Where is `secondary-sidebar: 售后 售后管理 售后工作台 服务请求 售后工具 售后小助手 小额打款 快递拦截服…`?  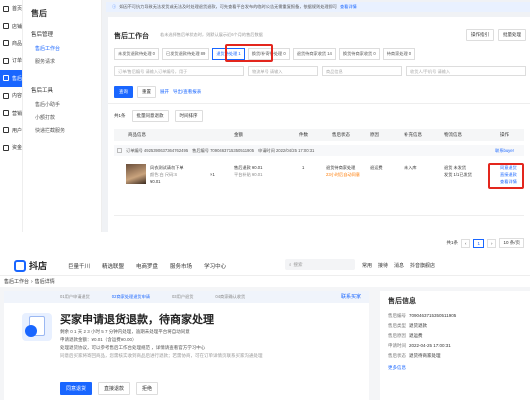
secondary-sidebar: 售后 售后管理 售后工作台 服务请求 售后工具 售后小助手 小额打款 快递拦截服… is located at coordinates (62, 116).